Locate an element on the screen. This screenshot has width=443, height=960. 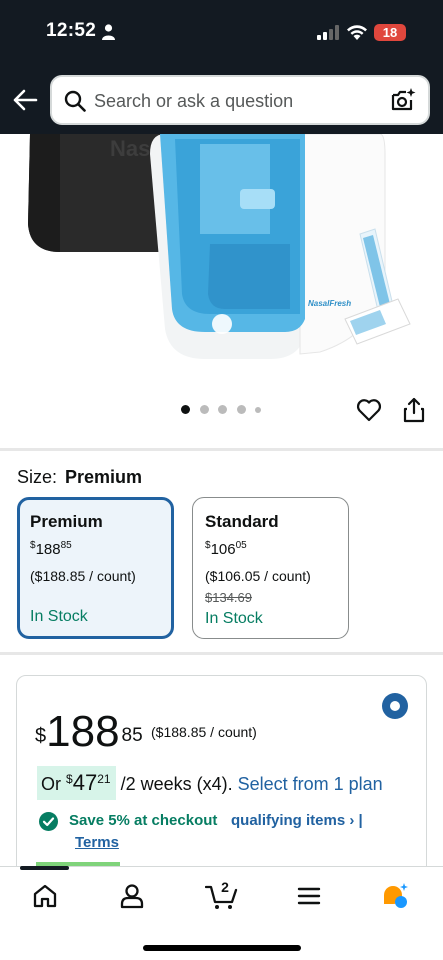
svg-text: Nas is located at coordinates (130, 148).